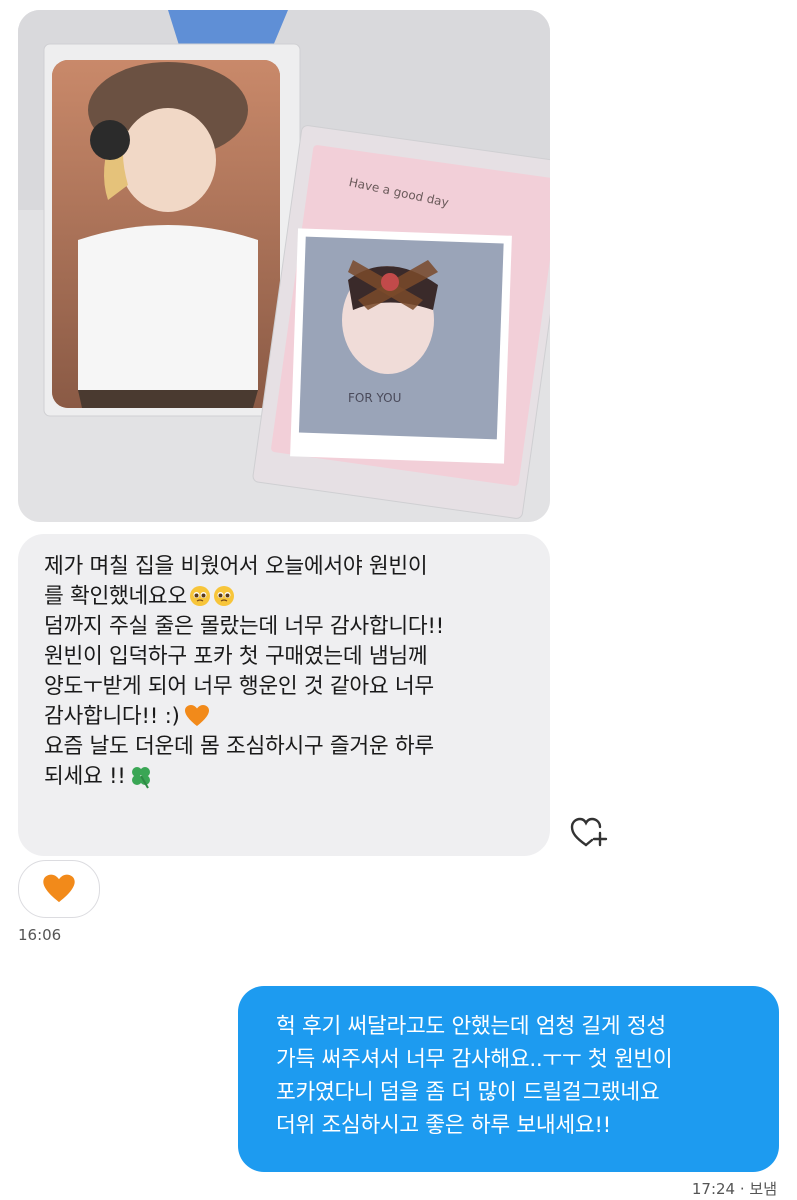 The image size is (797, 1200). I want to click on add-reaction-button, so click(590, 832).